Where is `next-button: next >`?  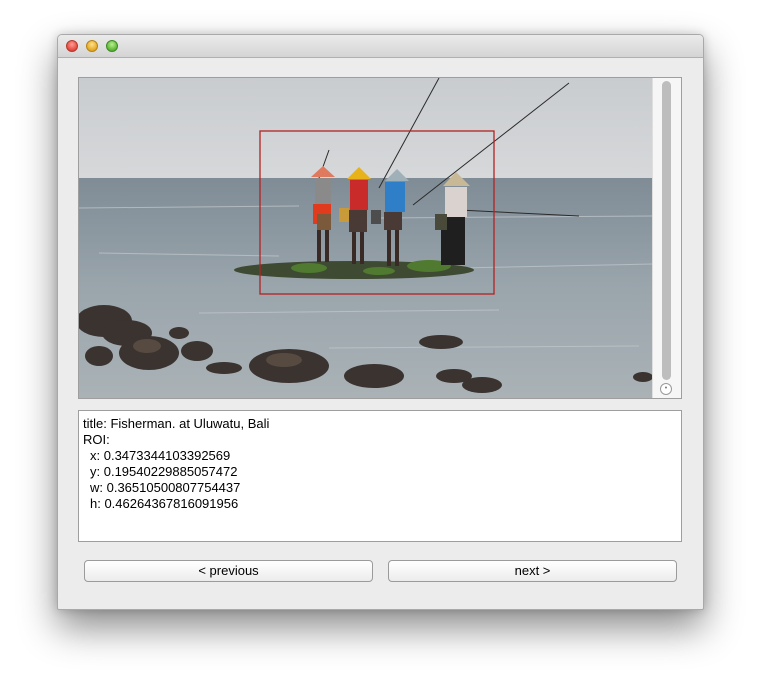 next-button: next > is located at coordinates (532, 571).